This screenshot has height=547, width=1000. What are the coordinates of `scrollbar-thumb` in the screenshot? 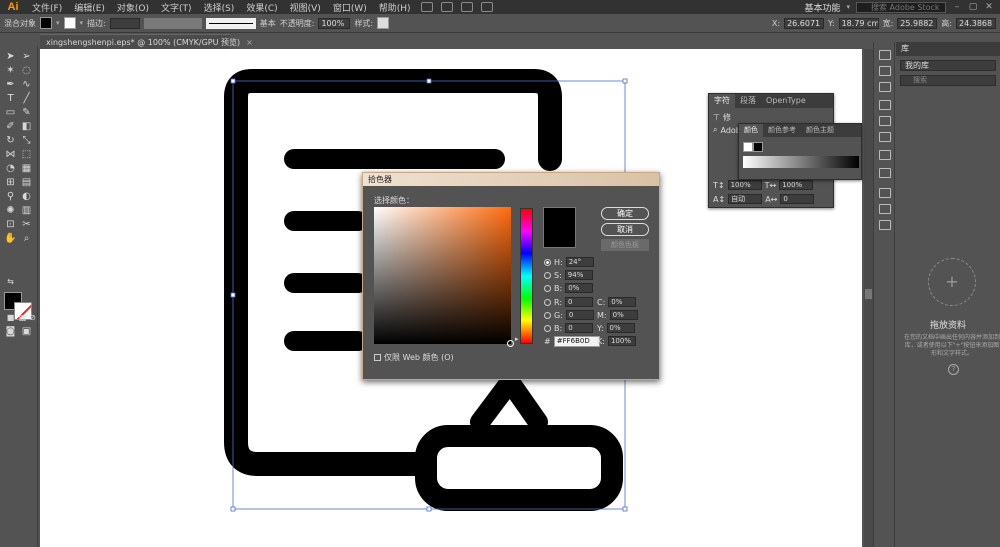 It's located at (868, 294).